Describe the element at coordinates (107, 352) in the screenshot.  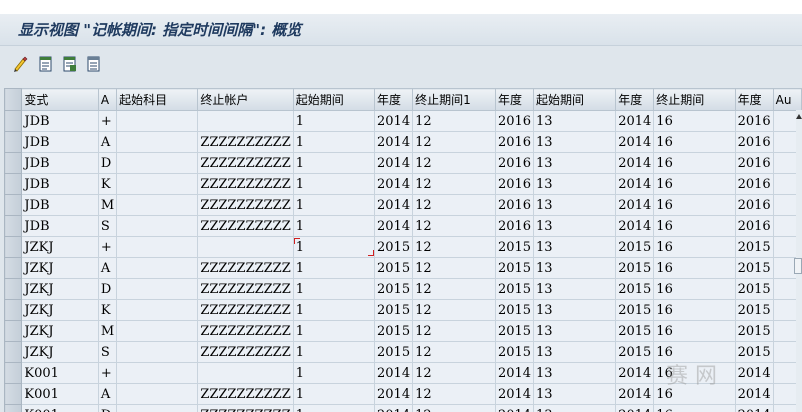
I see `cell-a: S` at that location.